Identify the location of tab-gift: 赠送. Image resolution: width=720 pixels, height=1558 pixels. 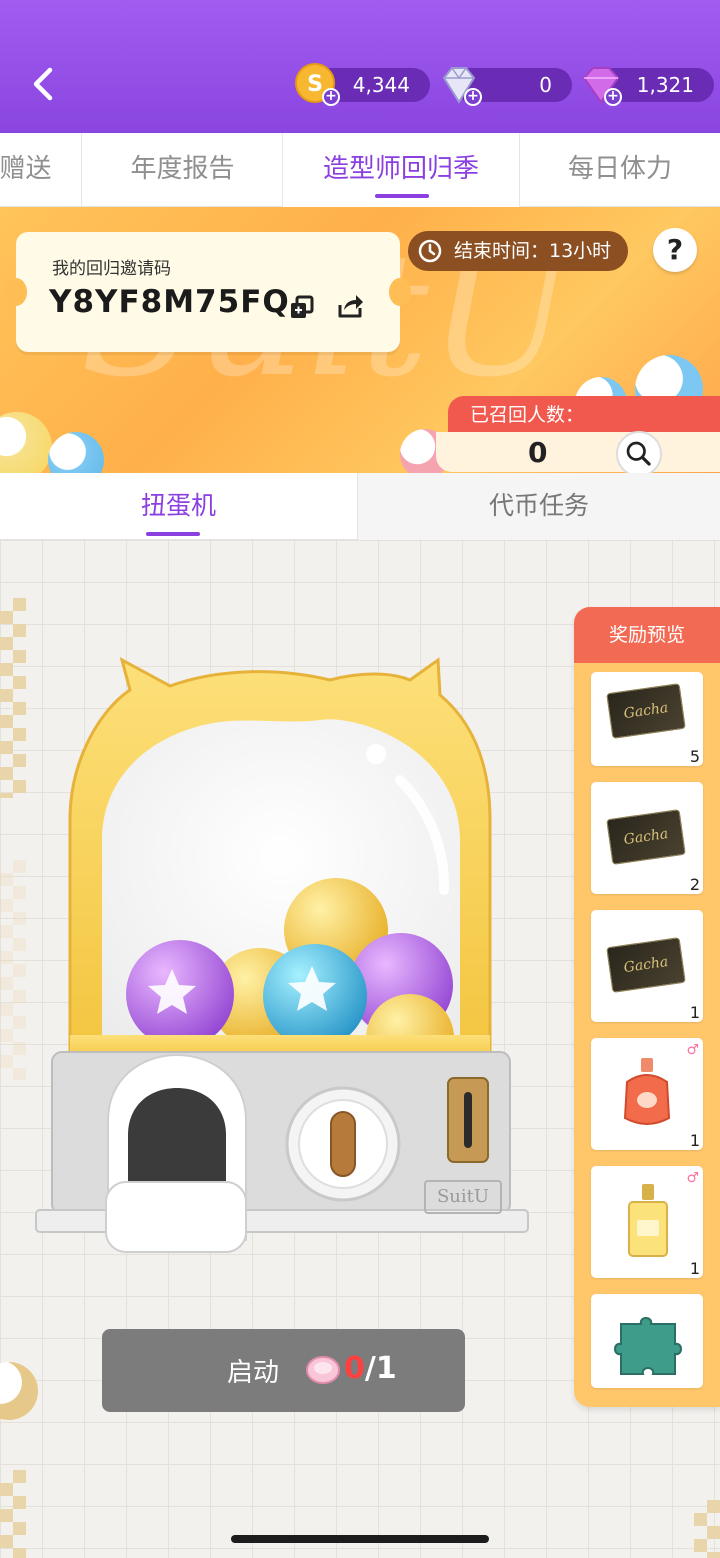
(41, 170).